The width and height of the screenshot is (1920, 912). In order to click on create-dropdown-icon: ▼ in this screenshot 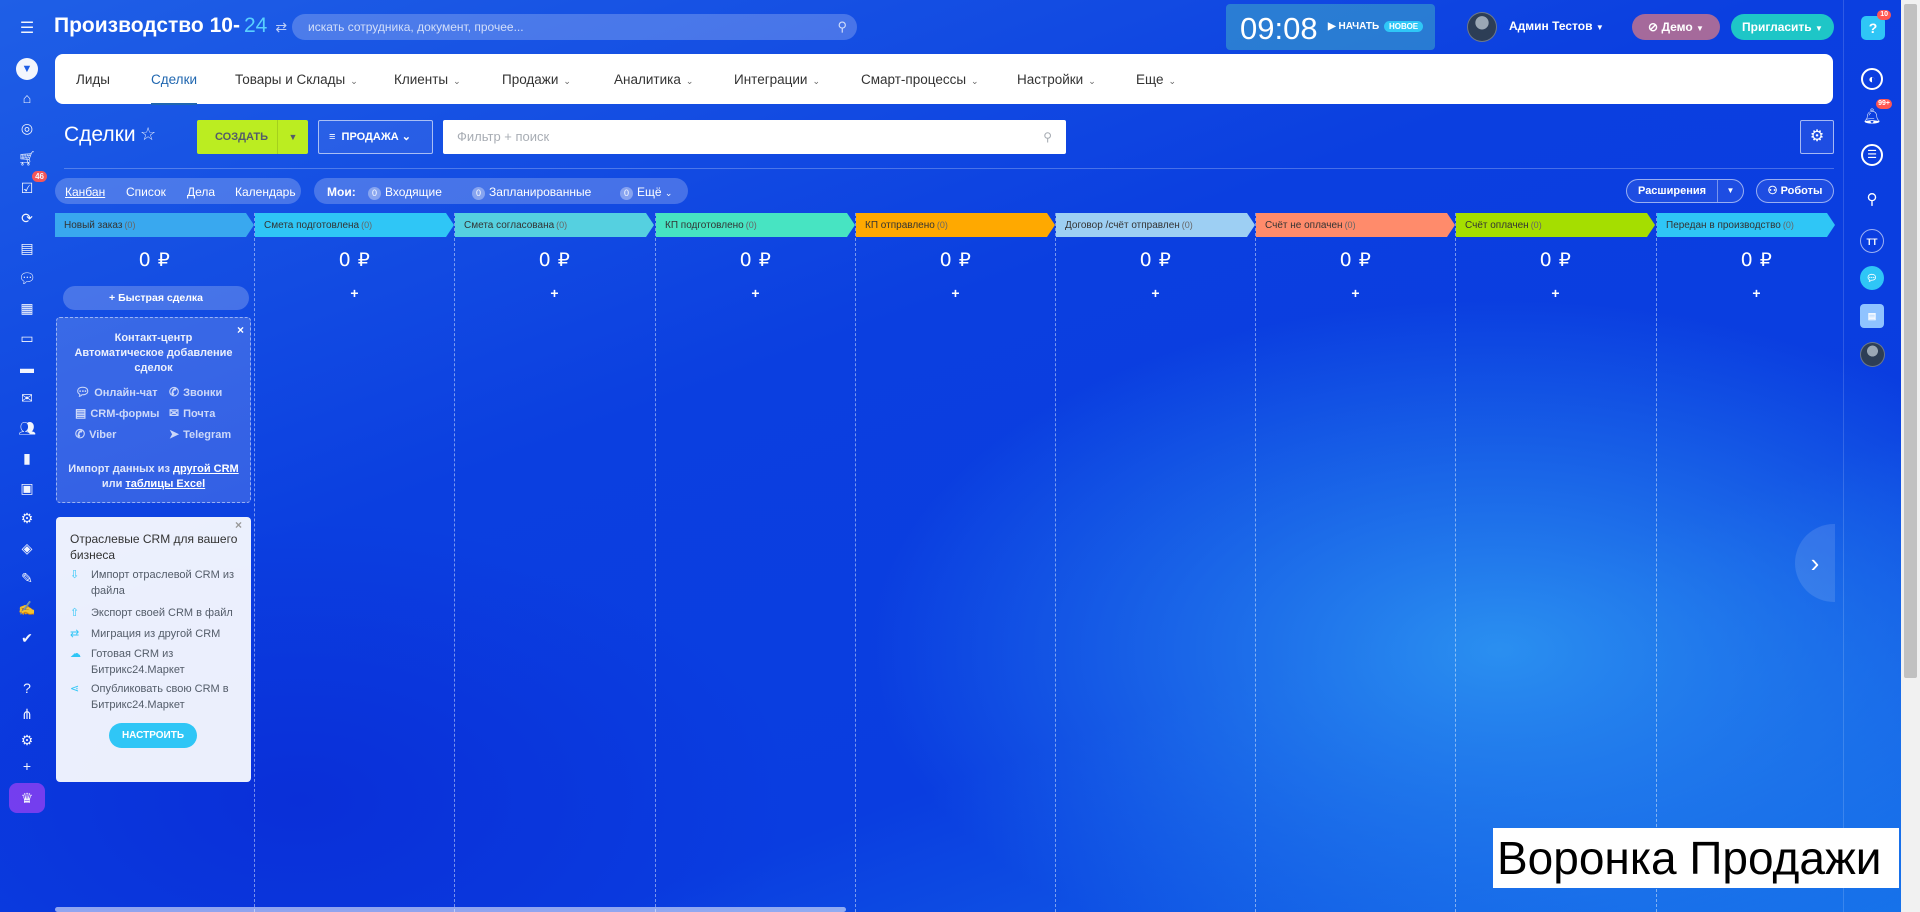, I will do `click(292, 137)`.